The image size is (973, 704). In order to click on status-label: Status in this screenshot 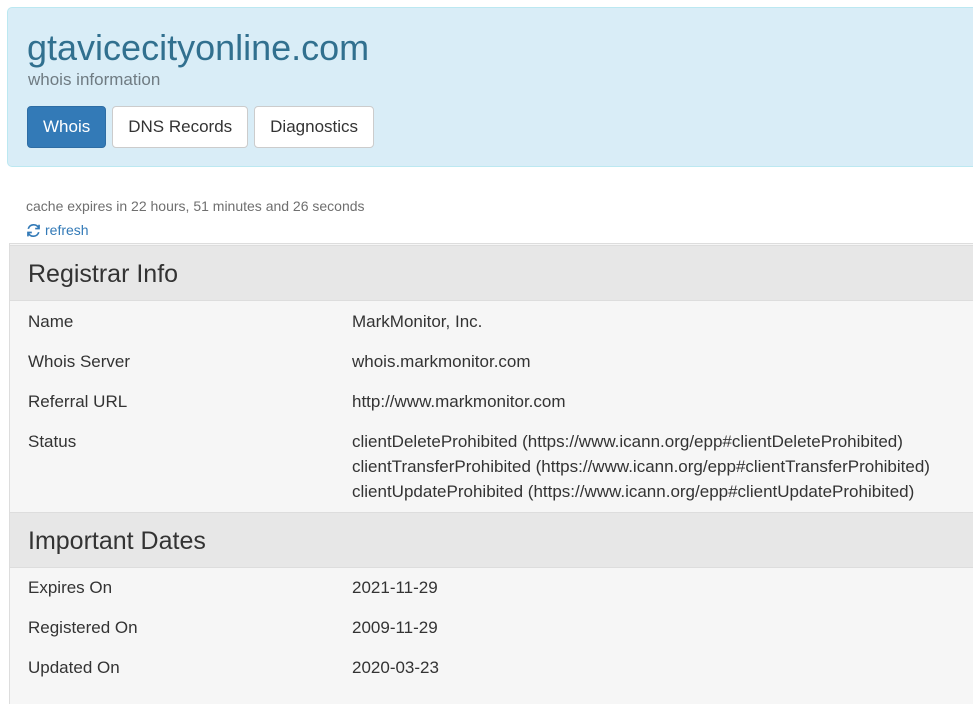, I will do `click(52, 441)`.